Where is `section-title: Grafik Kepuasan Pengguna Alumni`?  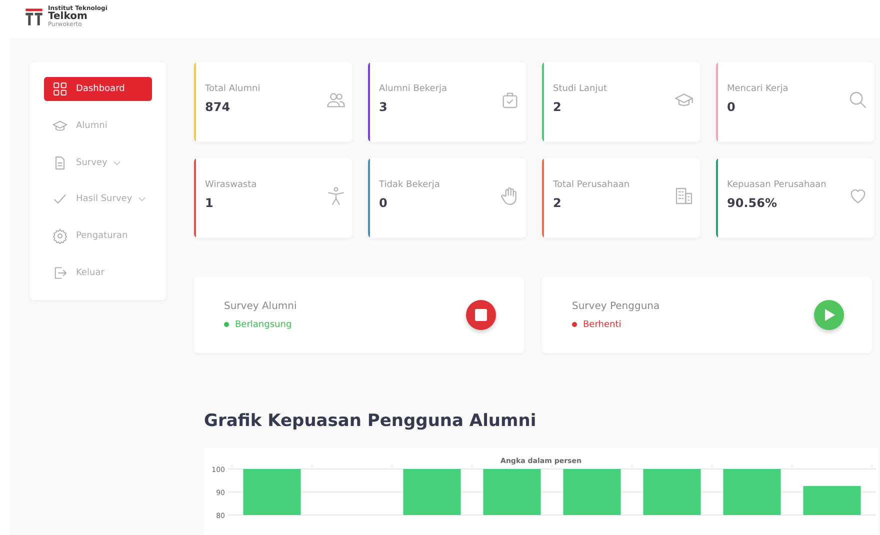 section-title: Grafik Kepuasan Pengguna Alumni is located at coordinates (371, 421).